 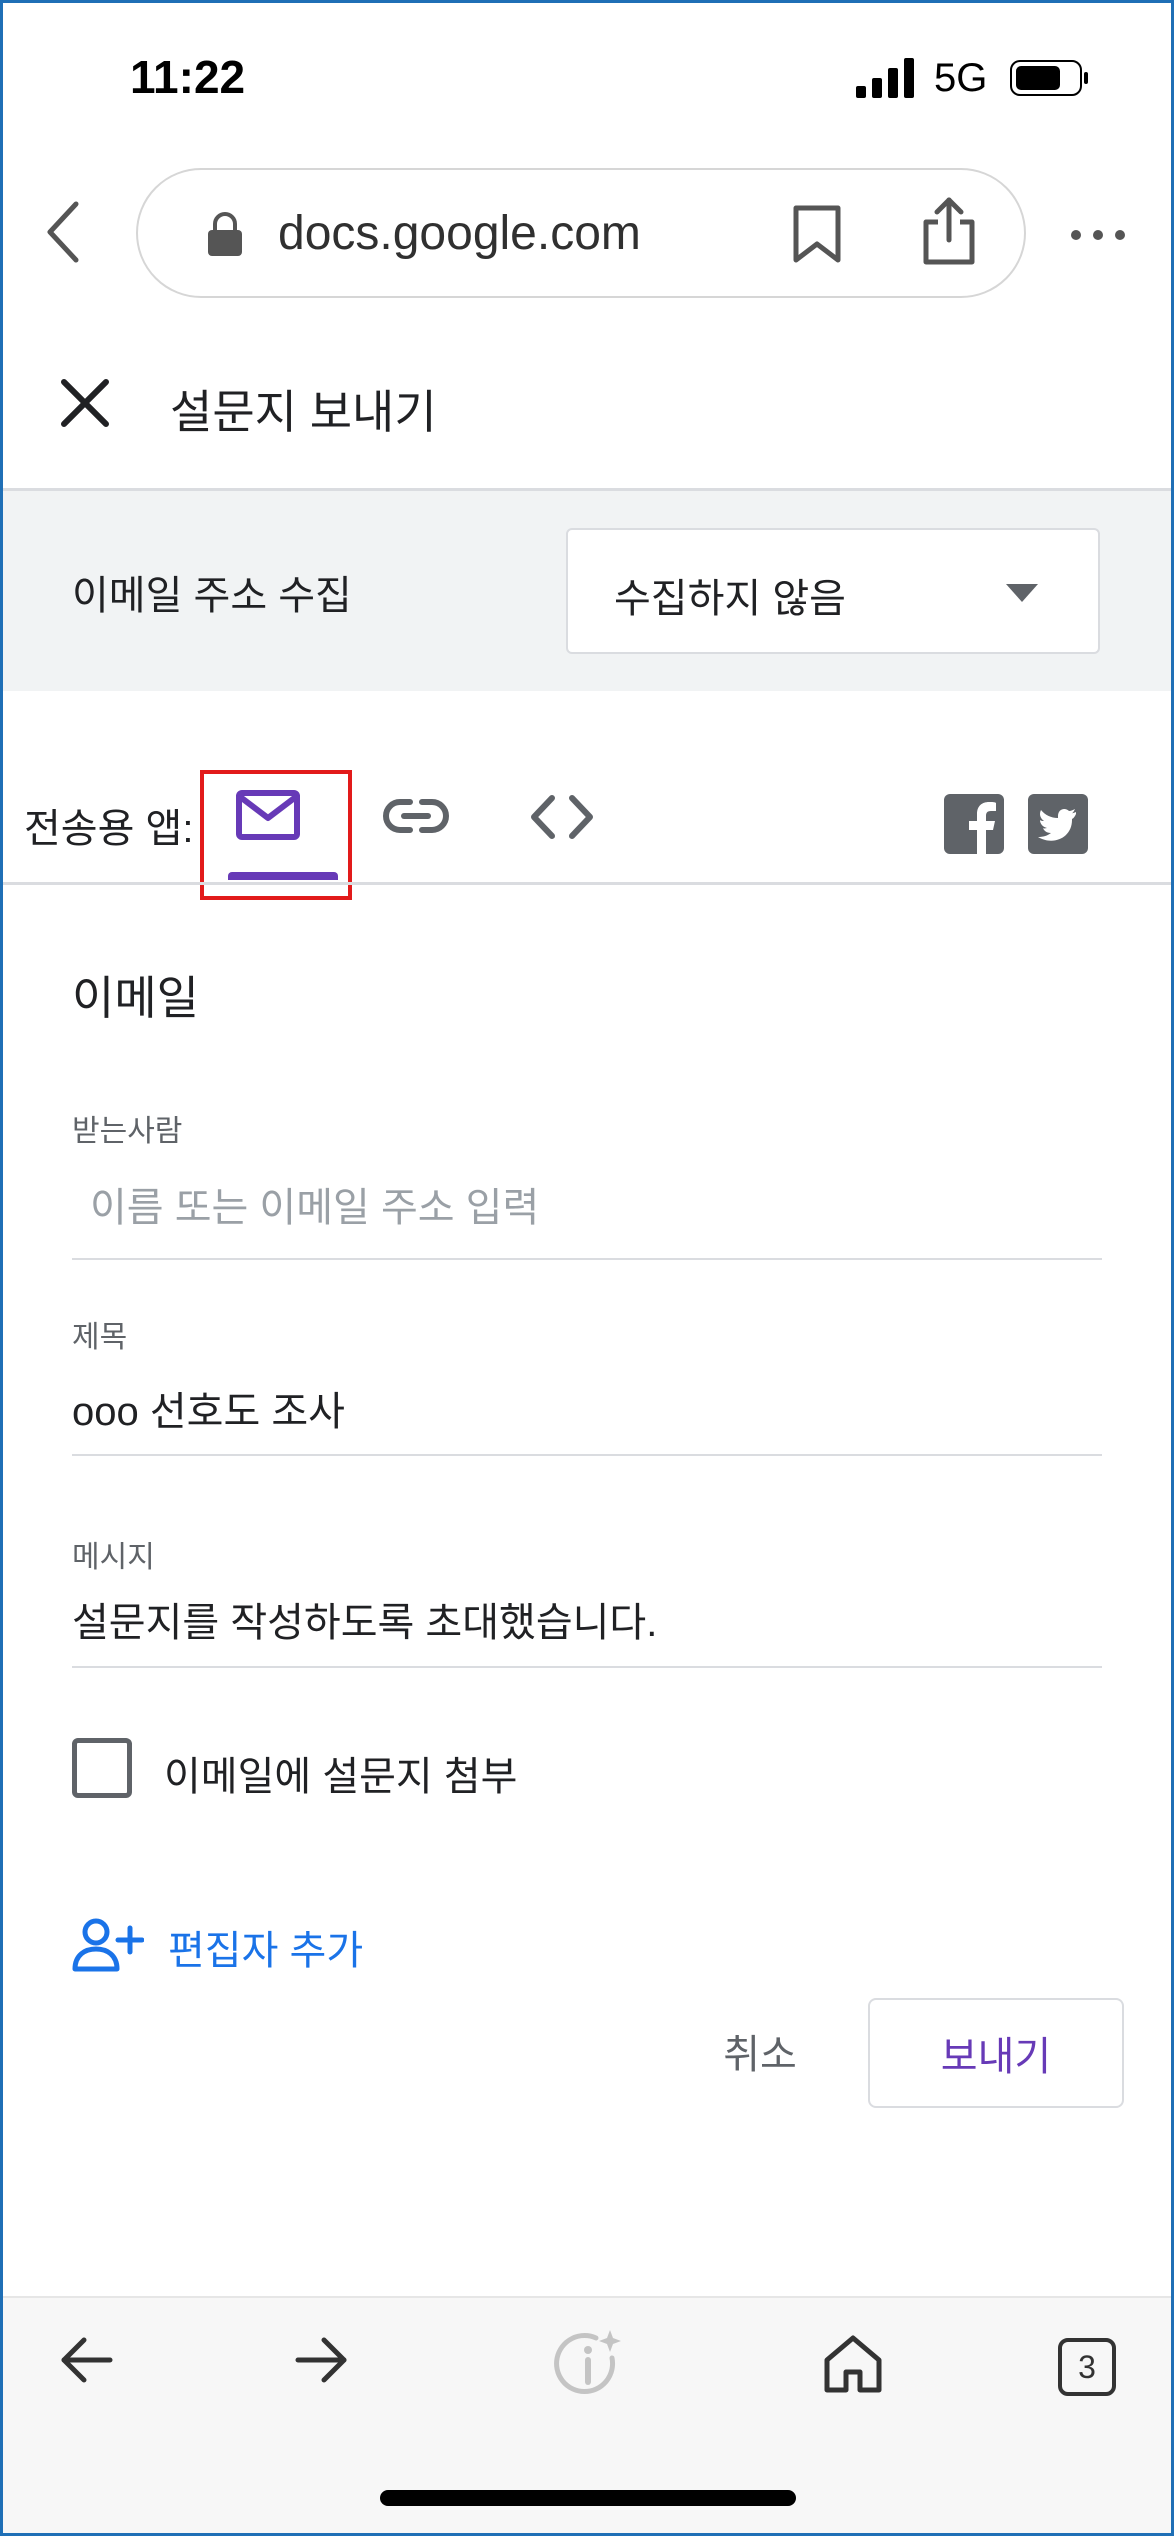 What do you see at coordinates (85, 403) in the screenshot?
I see `close-icon` at bounding box center [85, 403].